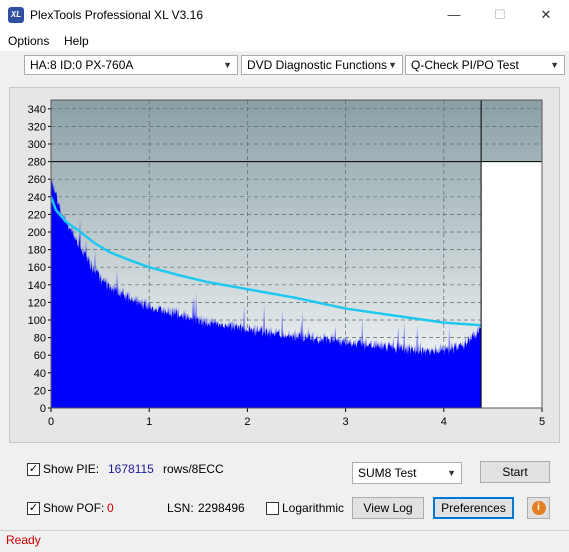 Image resolution: width=569 pixels, height=552 pixels. What do you see at coordinates (284, 541) in the screenshot?
I see `status-bar` at bounding box center [284, 541].